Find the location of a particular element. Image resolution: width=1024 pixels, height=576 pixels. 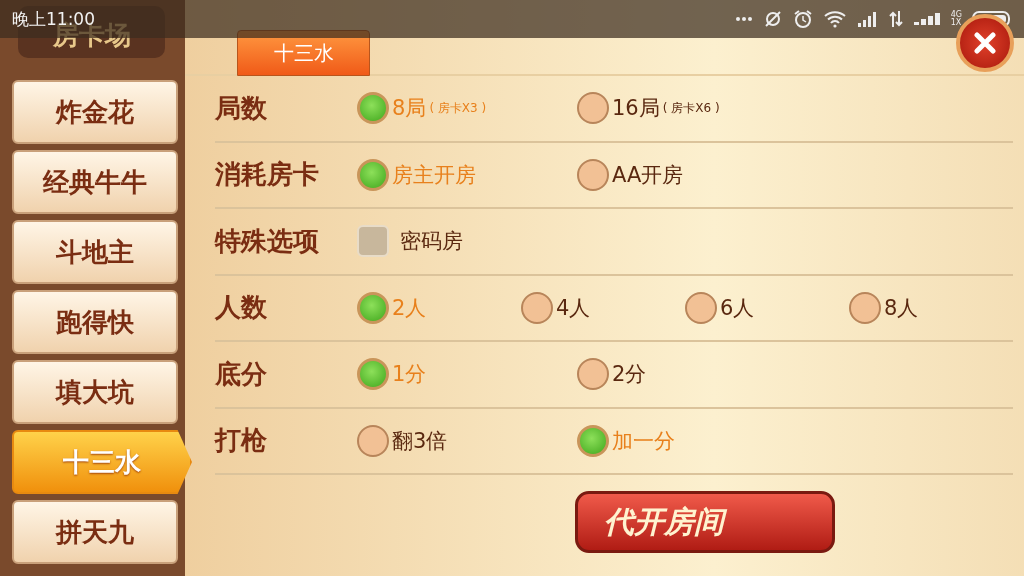

option-label: 2分 is located at coordinates (629, 375).